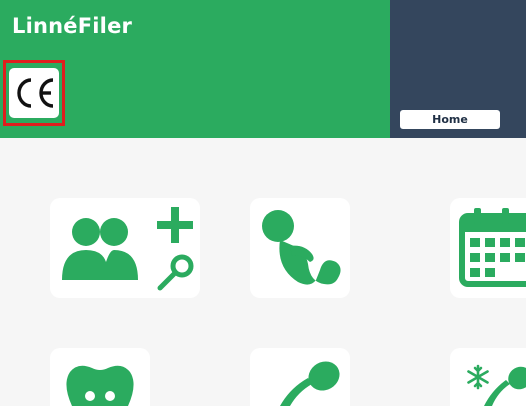 Image resolution: width=526 pixels, height=406 pixels. Describe the element at coordinates (458, 69) in the screenshot. I see `navigation-panel: Home` at that location.